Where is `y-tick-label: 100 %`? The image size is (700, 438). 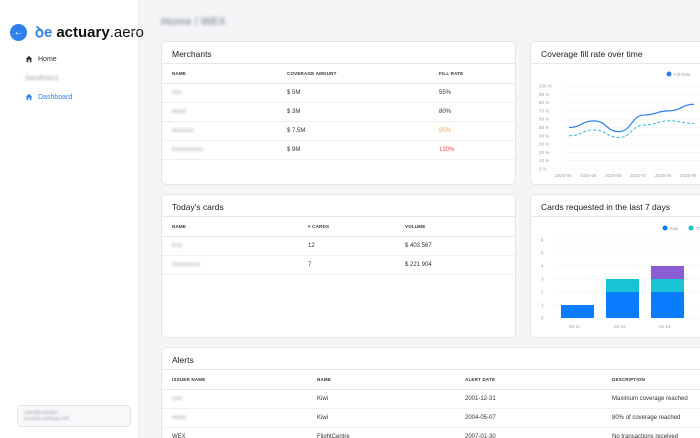 y-tick-label: 100 % is located at coordinates (545, 86).